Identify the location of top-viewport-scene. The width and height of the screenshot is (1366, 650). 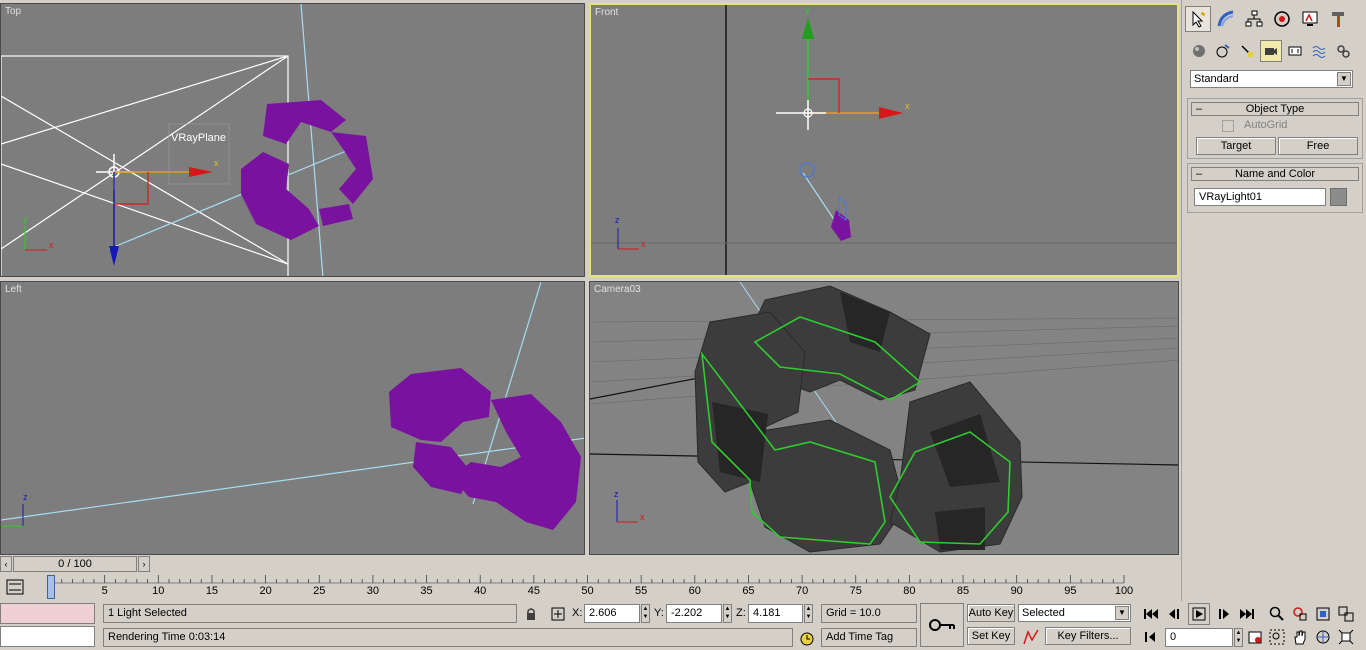
(187, 140).